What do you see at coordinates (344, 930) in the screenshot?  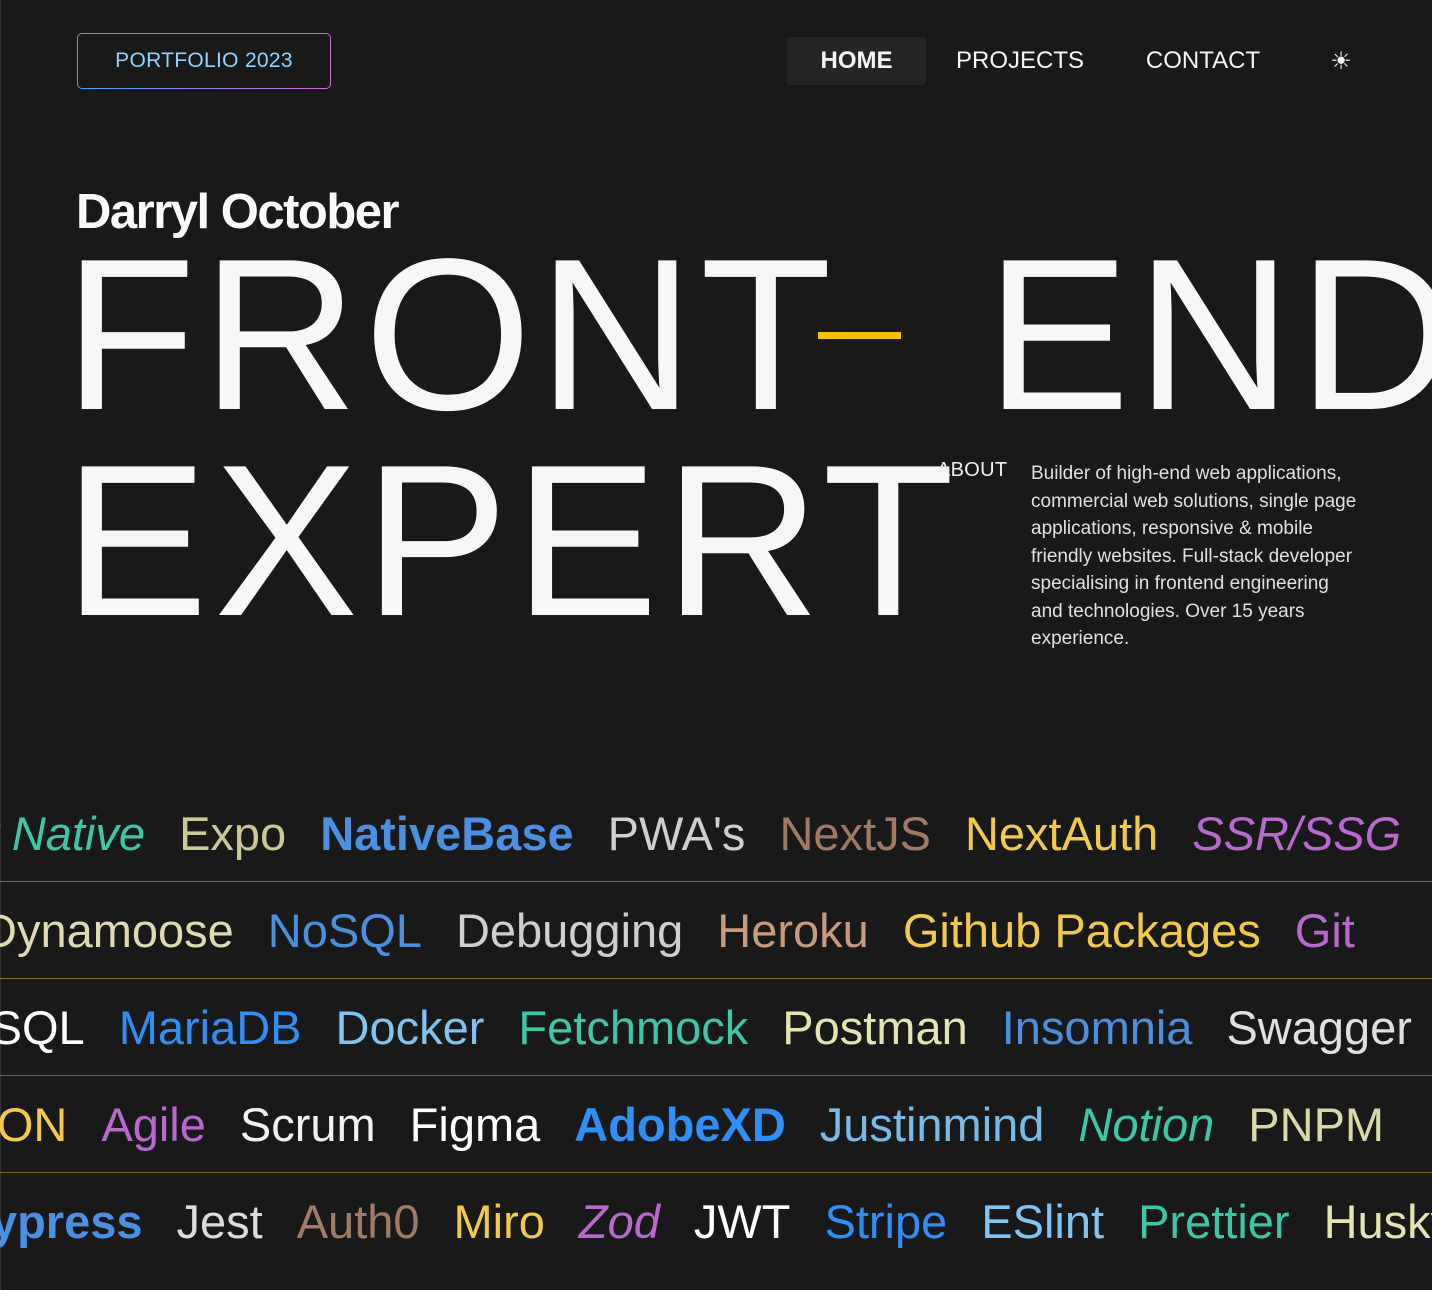 I see `skill-item: NoSQL` at bounding box center [344, 930].